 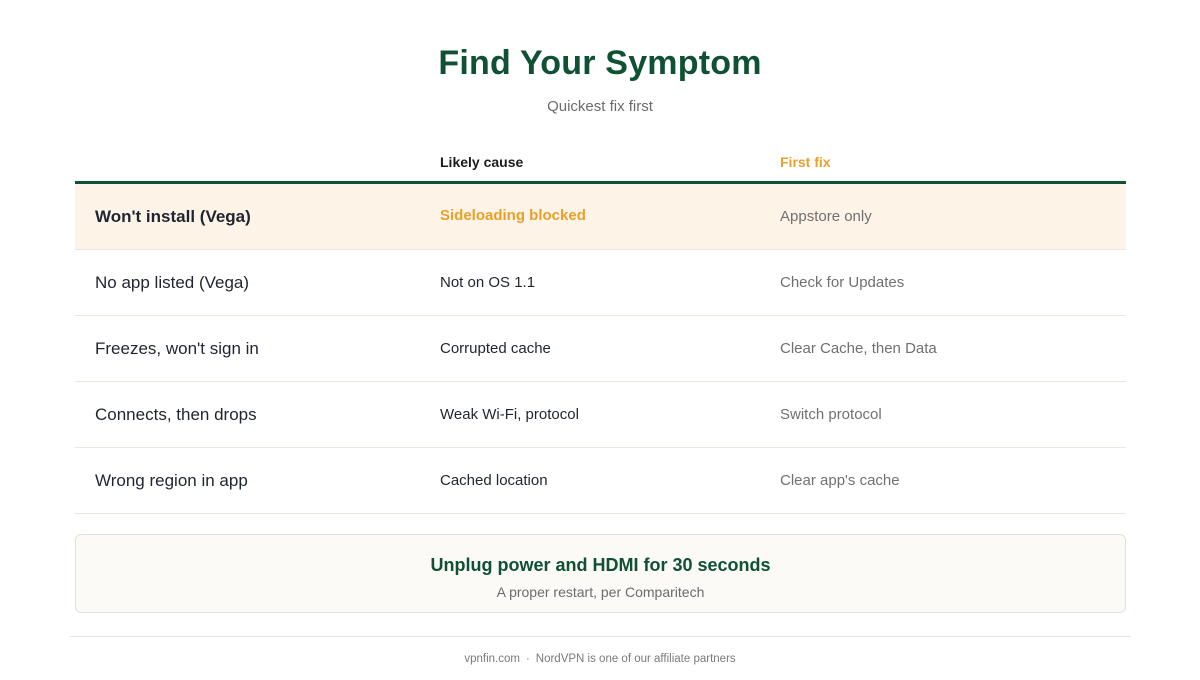 I want to click on cause-cell: Weak Wi-Fi, protocol, so click(x=509, y=414).